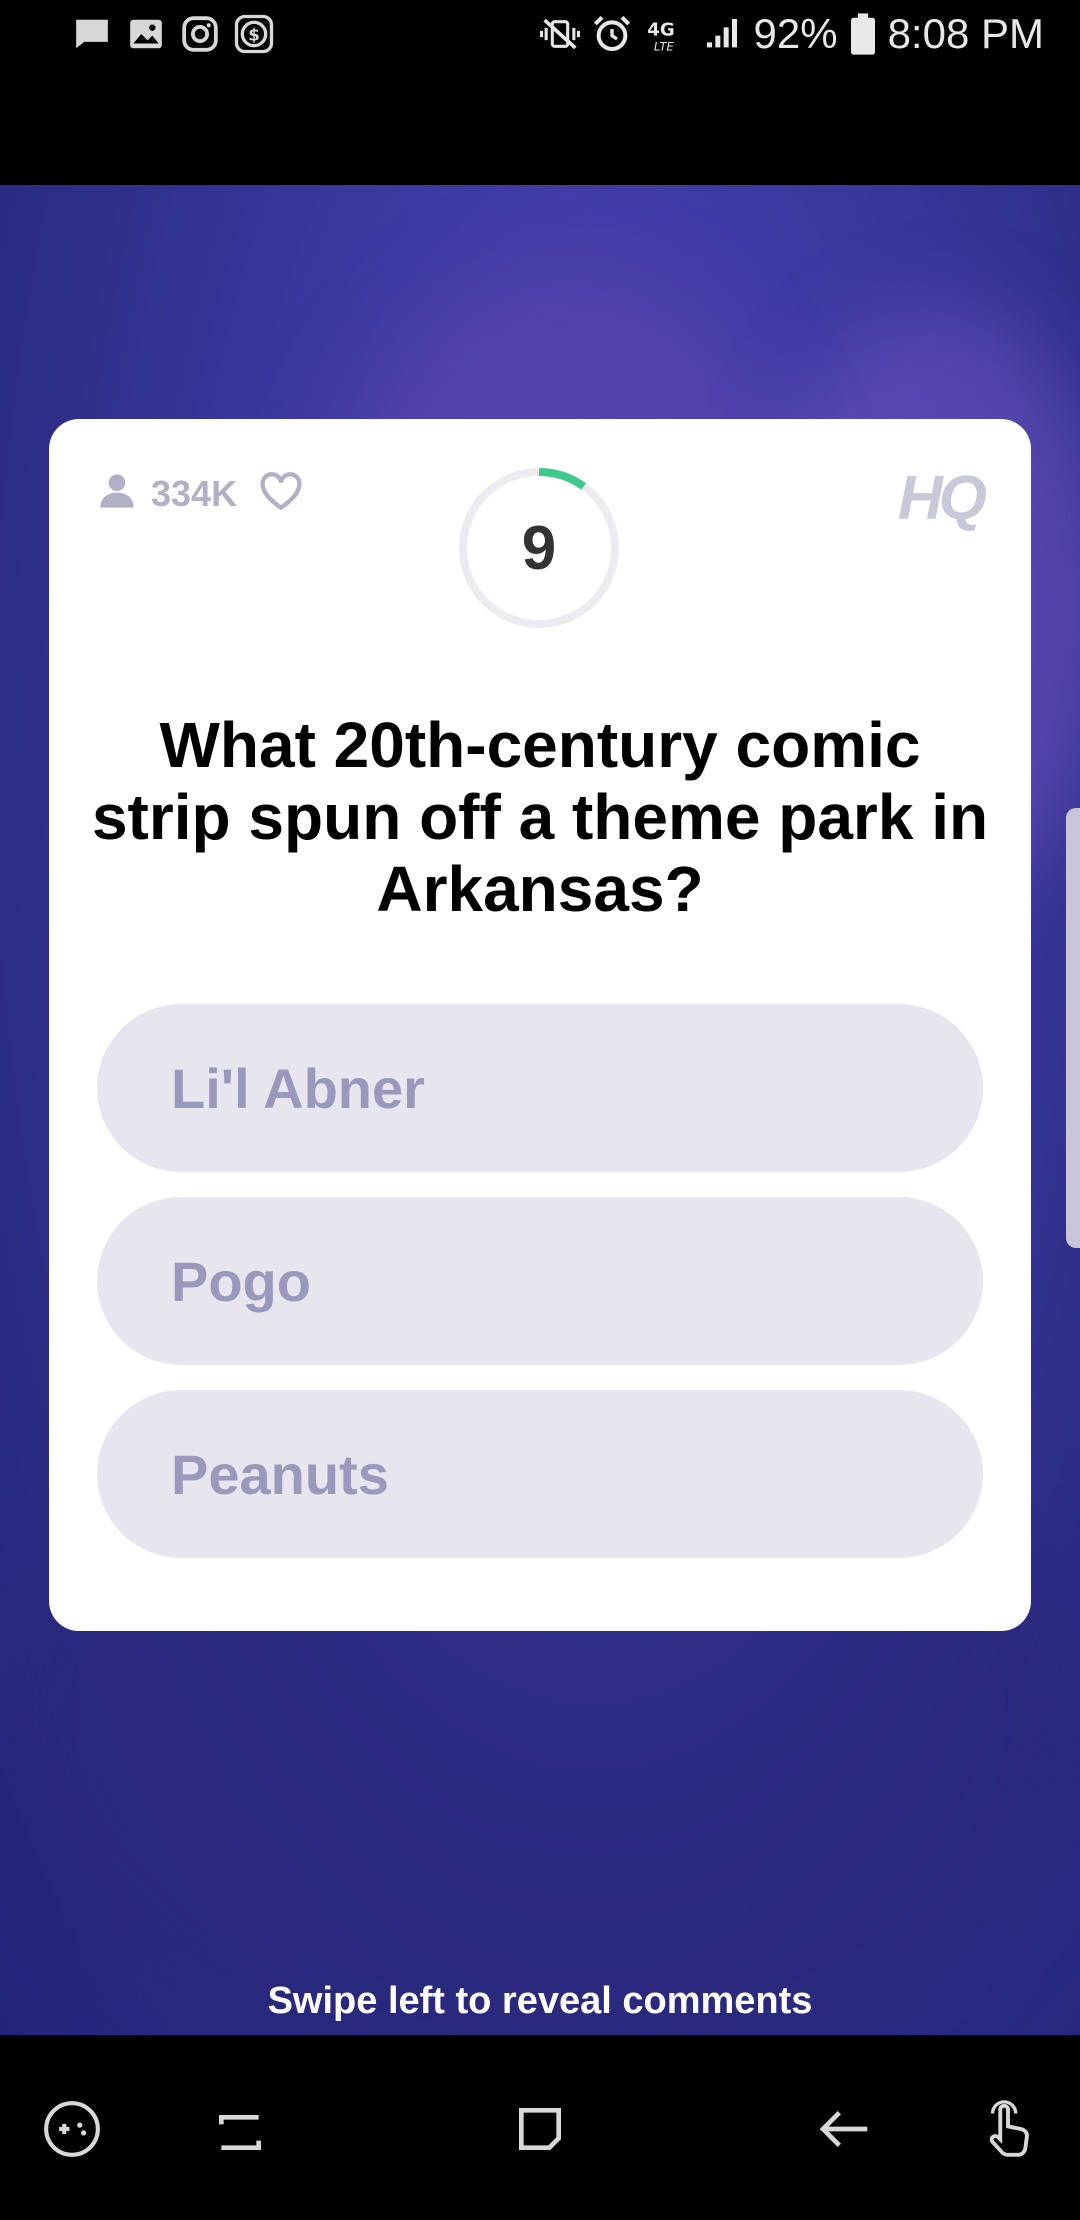 The width and height of the screenshot is (1080, 2220). I want to click on notification-icons: $, so click(173, 34).